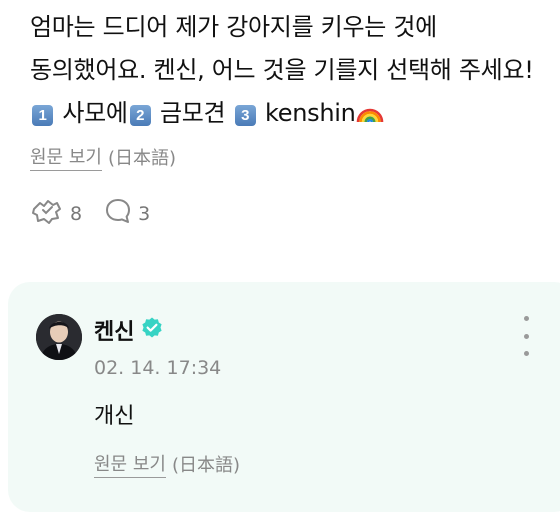 The image size is (560, 512). What do you see at coordinates (167, 464) in the screenshot?
I see `comment-translate-row: 원문 보기 (日本語)` at bounding box center [167, 464].